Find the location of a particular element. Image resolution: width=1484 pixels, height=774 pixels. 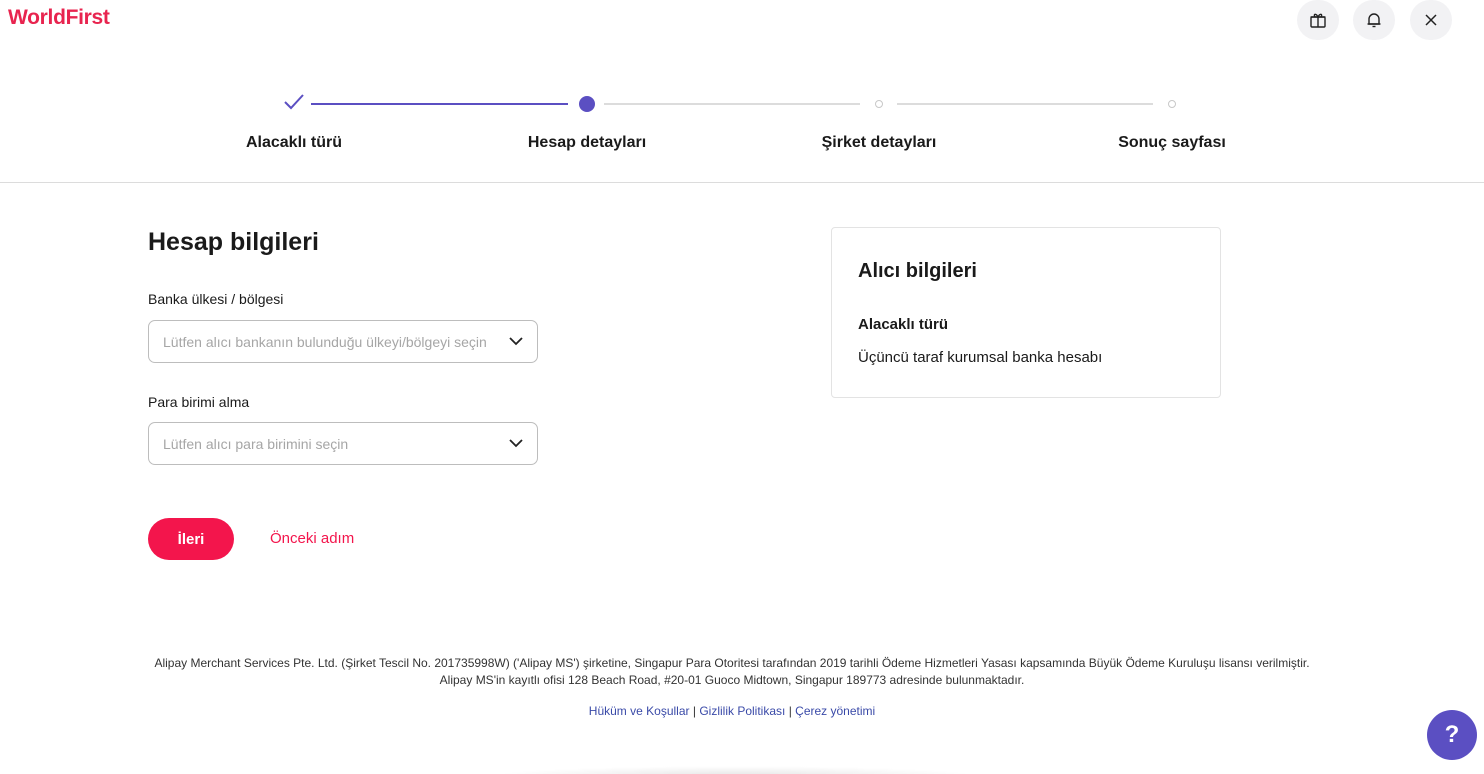

notifications-button is located at coordinates (1374, 20).